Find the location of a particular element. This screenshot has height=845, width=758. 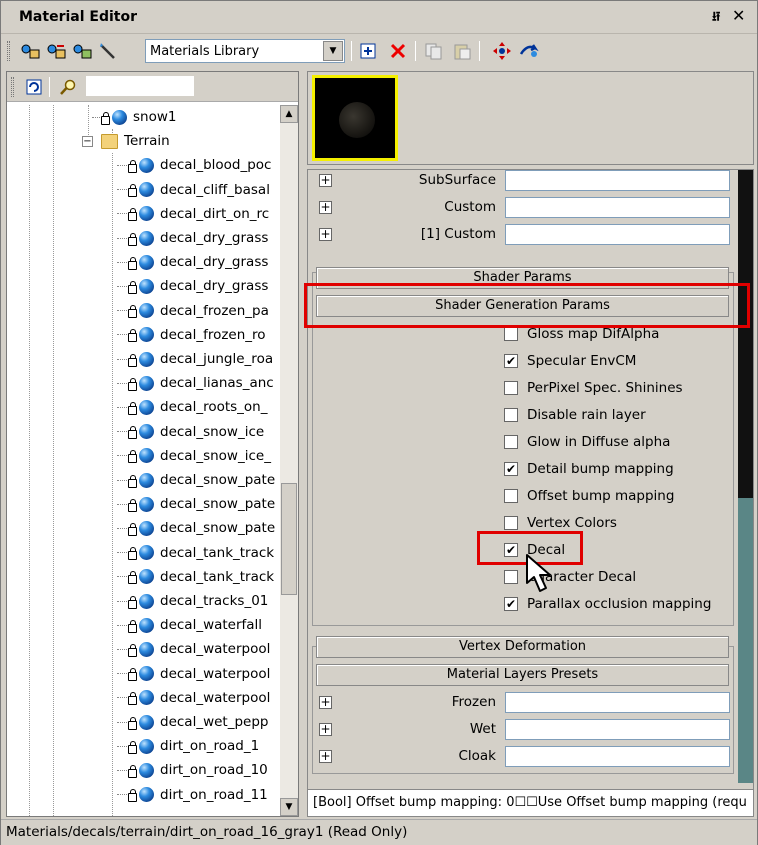

material-layers-presets-section: Material Layers Presets is located at coordinates (522, 675).